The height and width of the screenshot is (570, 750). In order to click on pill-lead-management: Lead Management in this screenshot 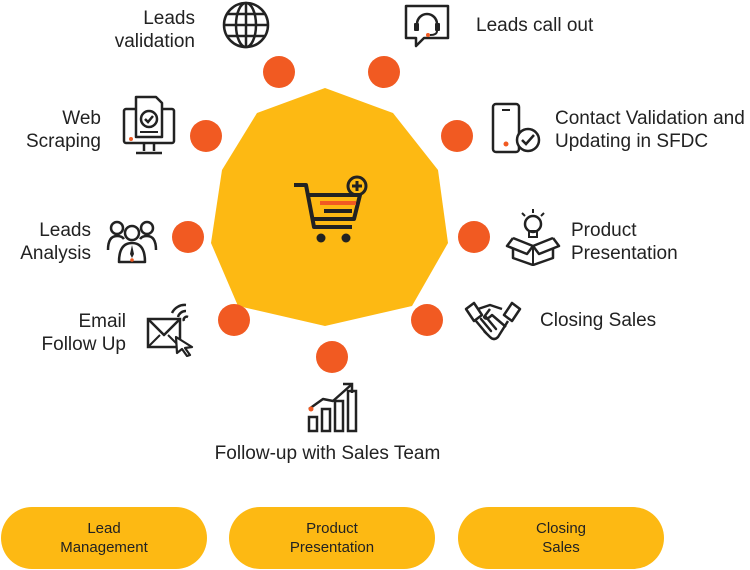, I will do `click(104, 538)`.